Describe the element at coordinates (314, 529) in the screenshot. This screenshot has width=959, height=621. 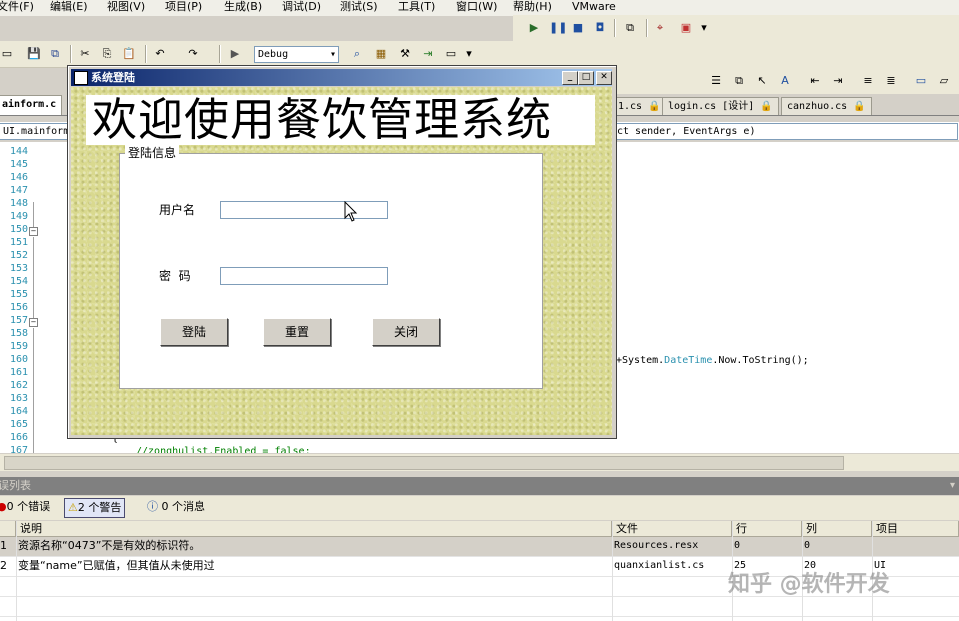
I see `column-header-description: 说明` at that location.